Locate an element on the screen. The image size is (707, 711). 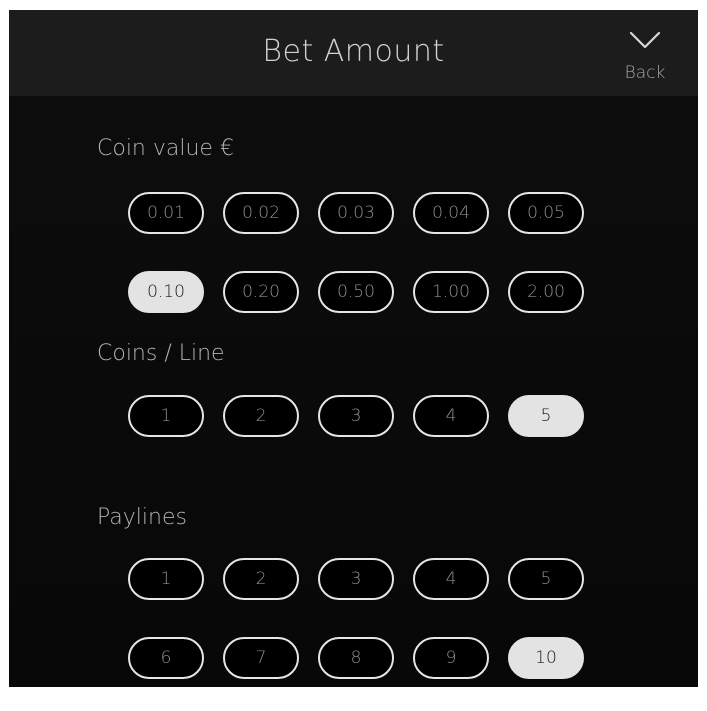
coin-value-option: 0.03 is located at coordinates (356, 213).